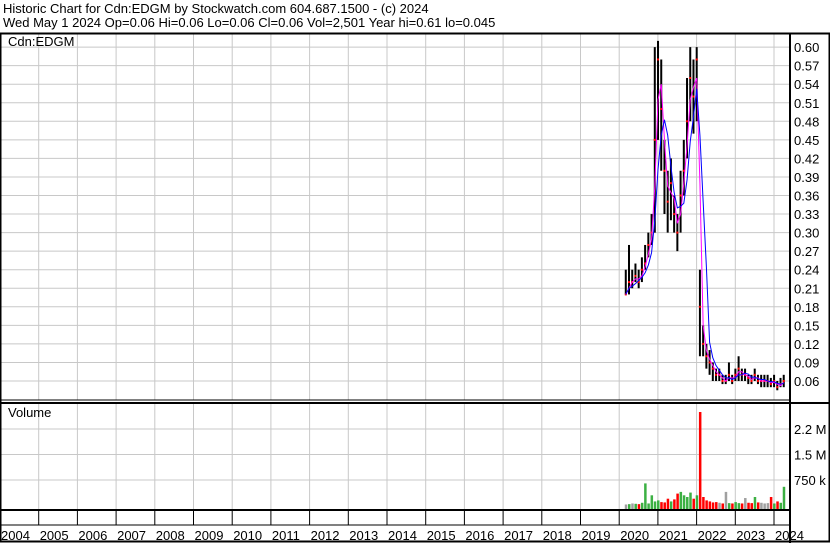 Image resolution: width=830 pixels, height=543 pixels. What do you see at coordinates (806, 84) in the screenshot?
I see `price-tick-label: 0.54` at bounding box center [806, 84].